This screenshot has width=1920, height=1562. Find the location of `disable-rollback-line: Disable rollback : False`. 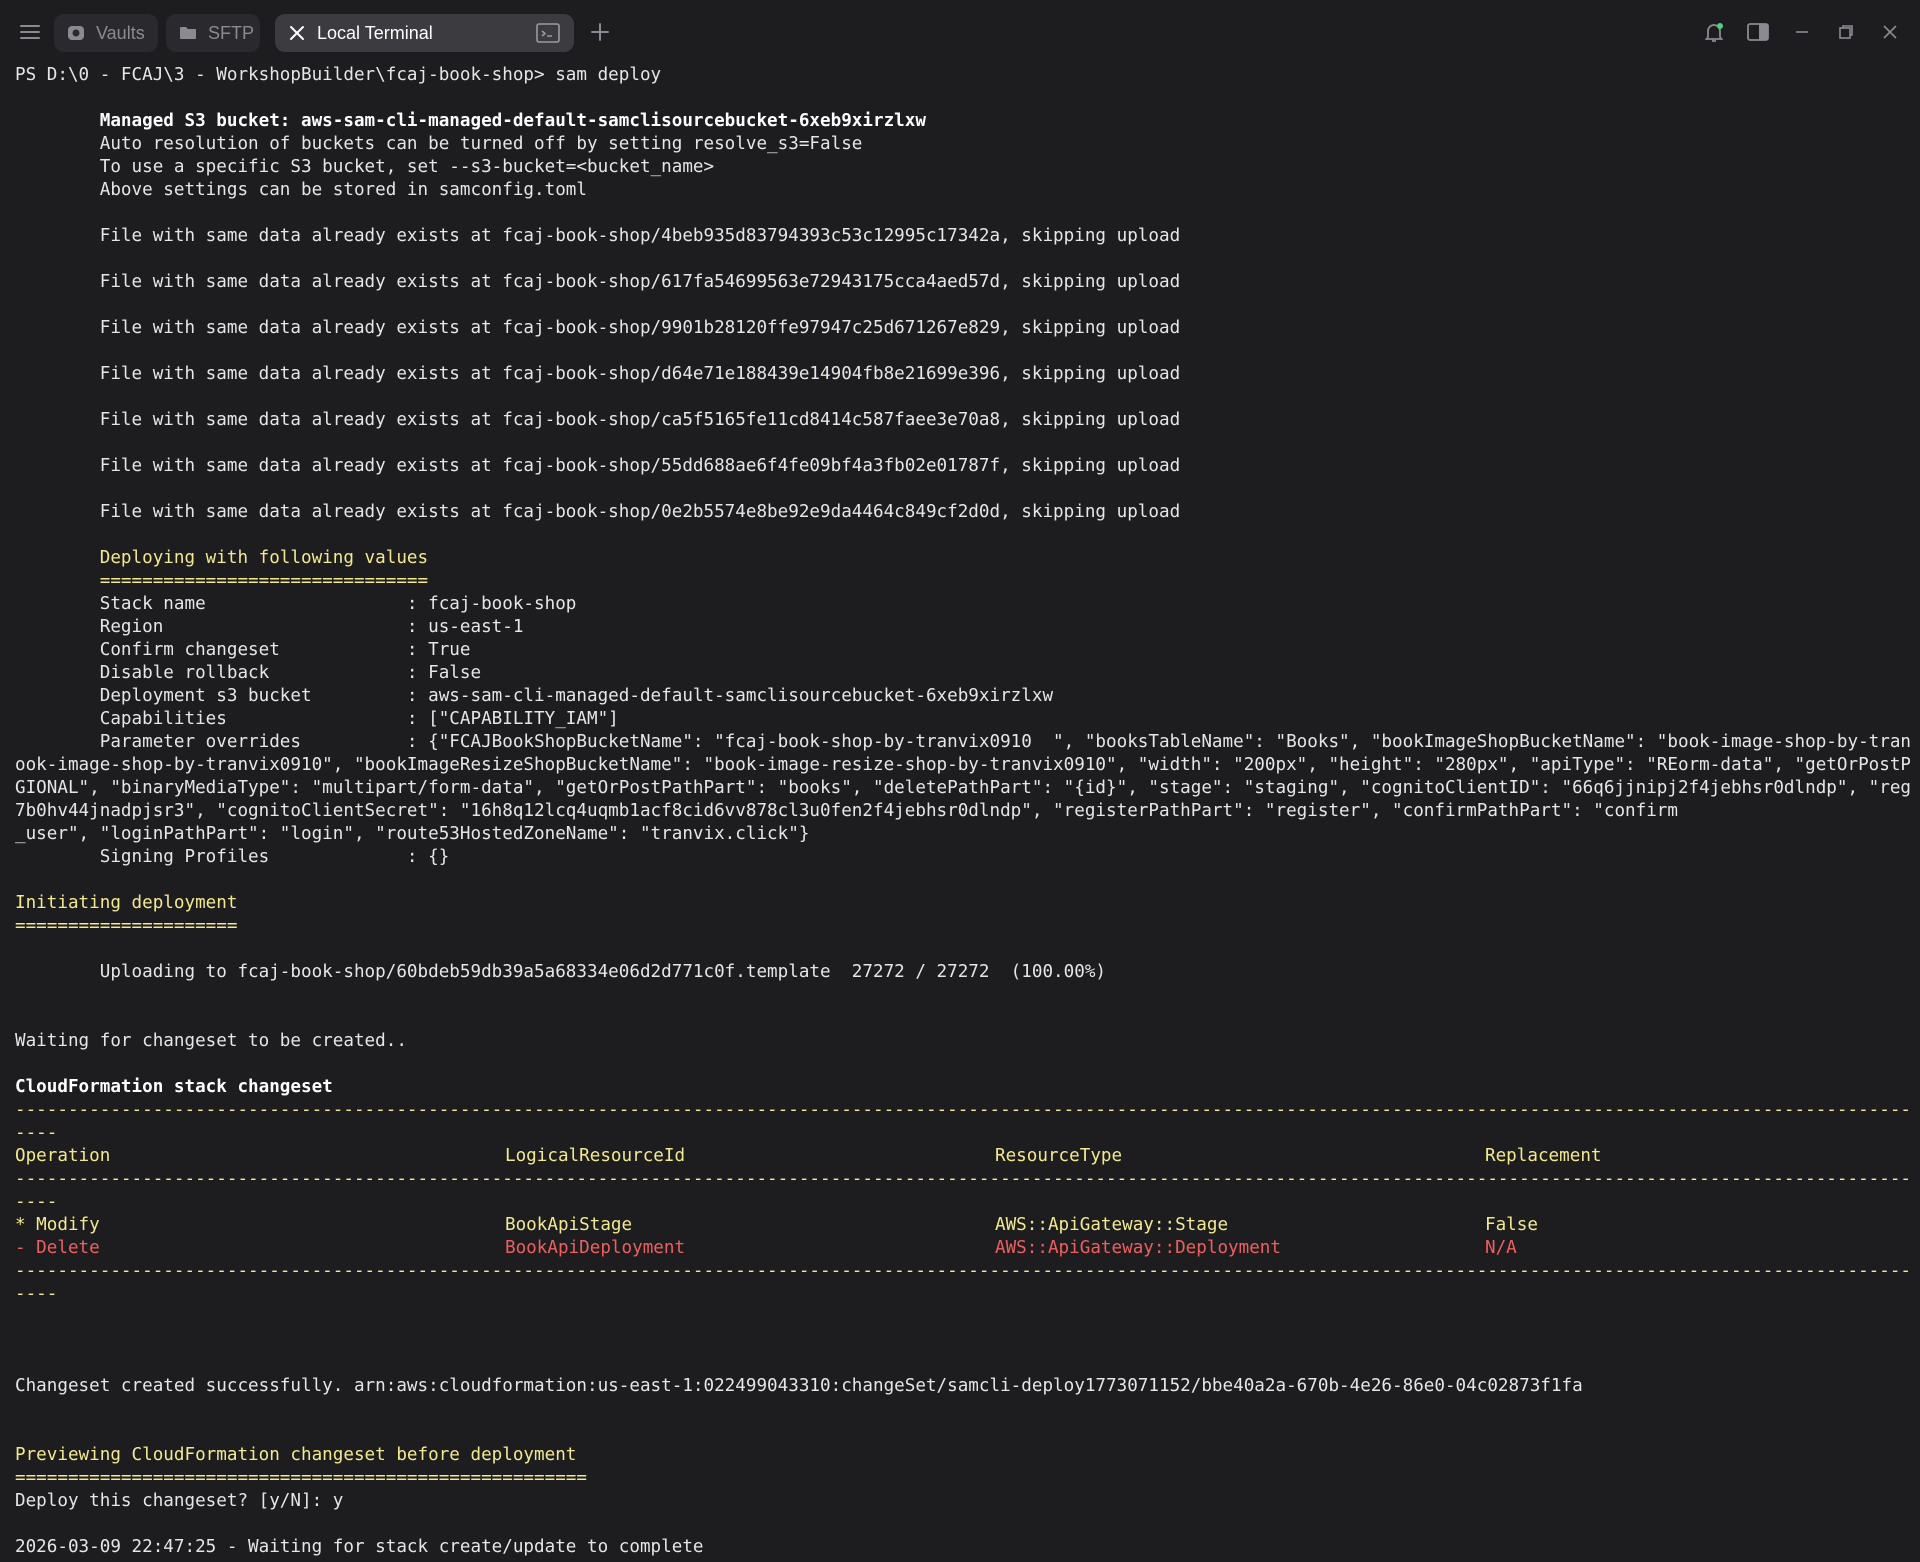

disable-rollback-line: Disable rollback : False is located at coordinates (248, 673).